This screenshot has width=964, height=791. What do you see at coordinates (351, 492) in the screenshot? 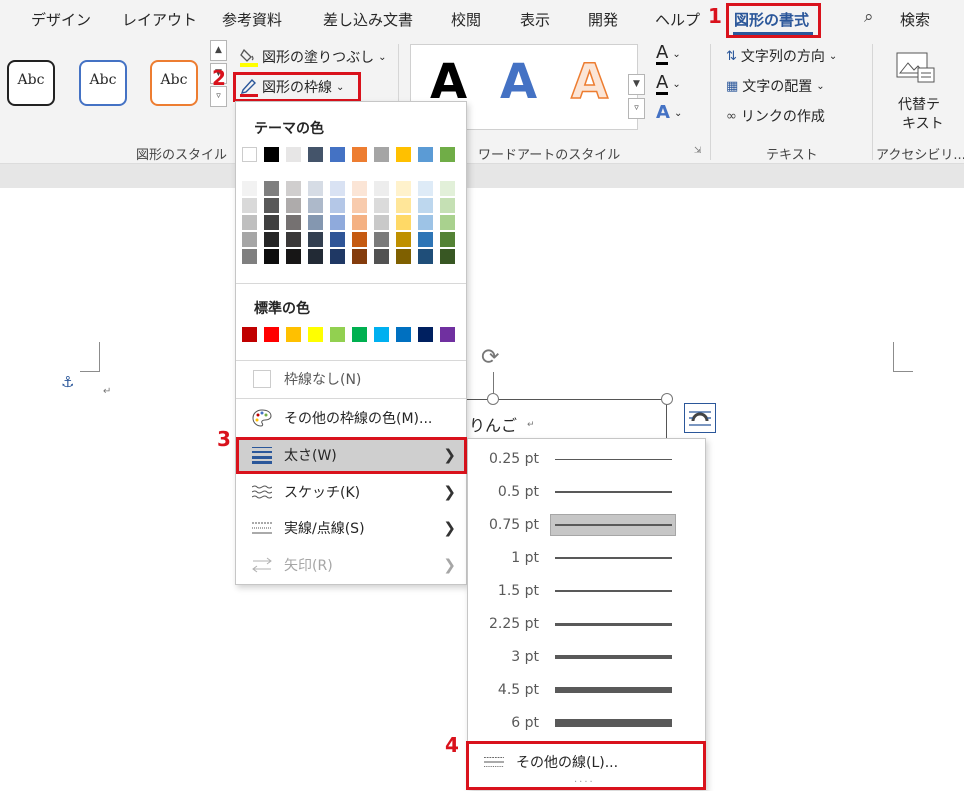
I see `sketch-item: スケッチ(K) ❯` at bounding box center [351, 492].